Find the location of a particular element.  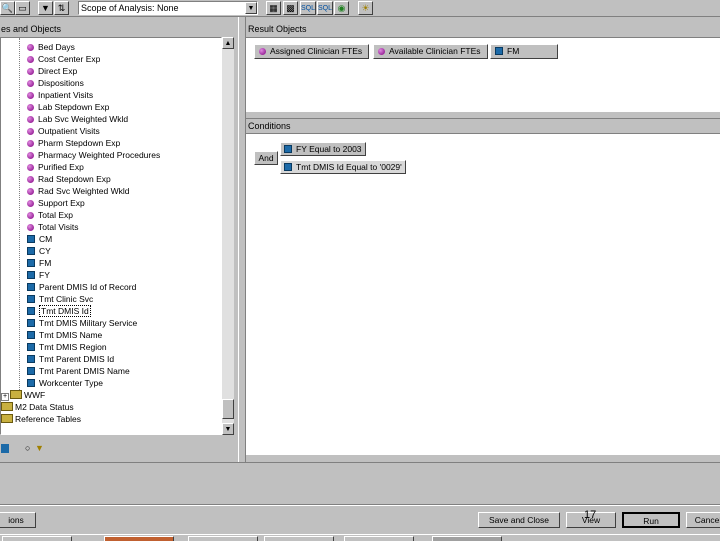

measure-tree-item: Lab Stepdown Exp is located at coordinates (68, 107).